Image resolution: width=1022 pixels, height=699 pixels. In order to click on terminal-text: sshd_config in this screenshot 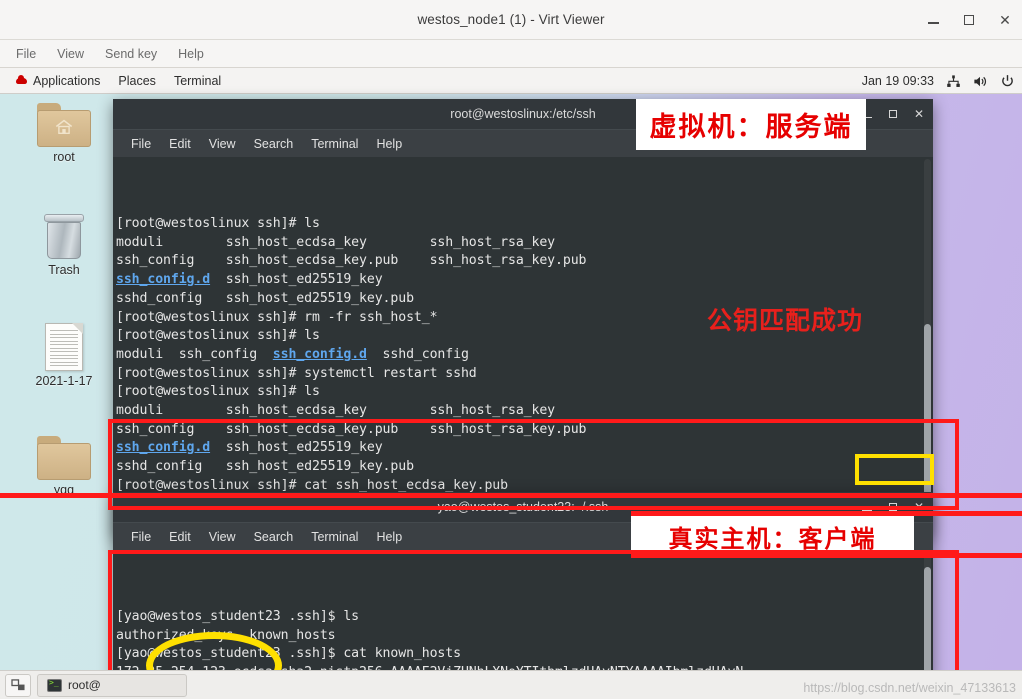, I will do `click(417, 354)`.